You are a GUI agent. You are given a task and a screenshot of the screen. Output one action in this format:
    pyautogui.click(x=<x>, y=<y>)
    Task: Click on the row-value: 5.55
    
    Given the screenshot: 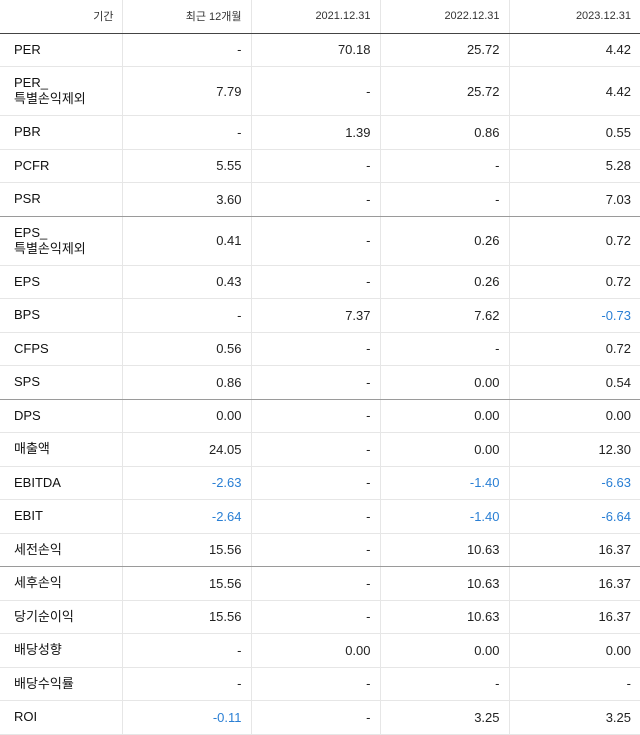 What is the action you would take?
    pyautogui.click(x=186, y=166)
    